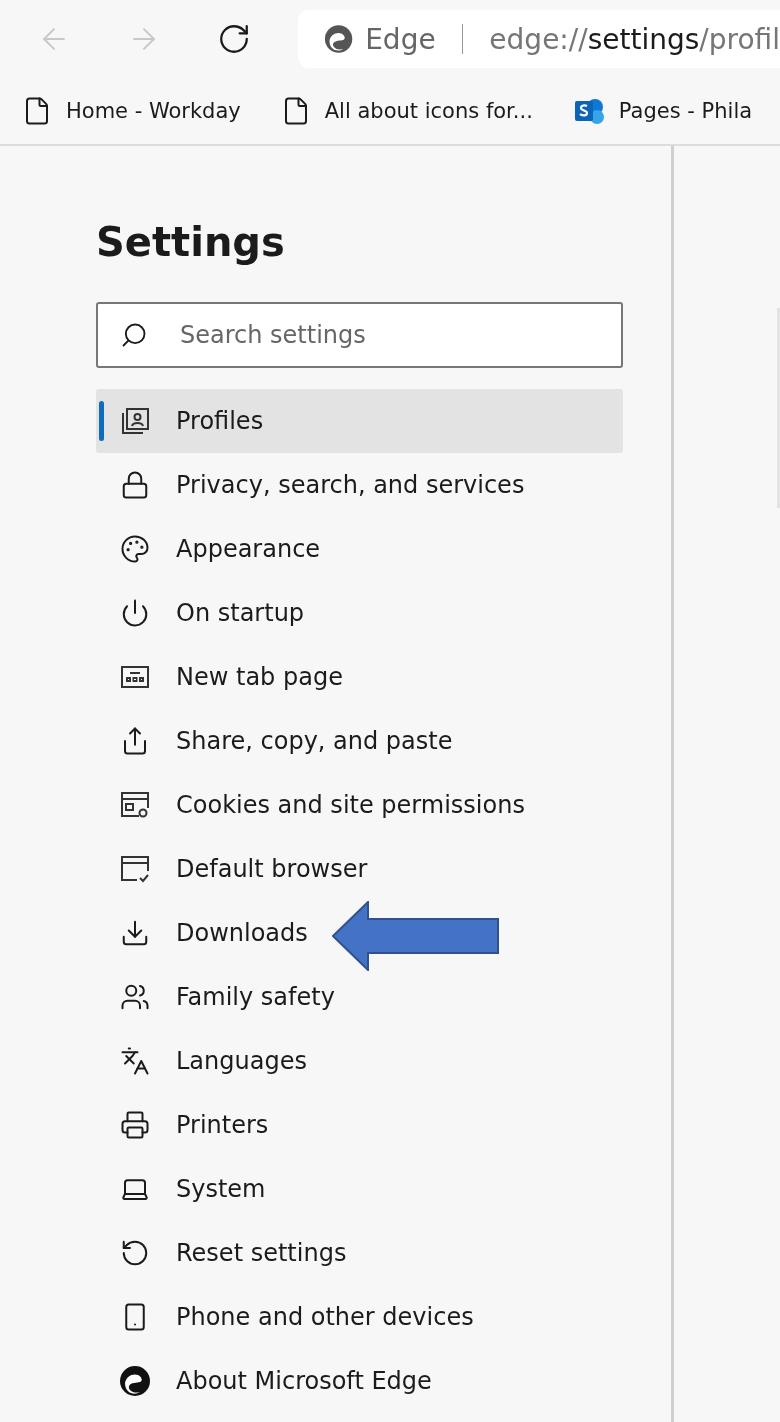  Describe the element at coordinates (191, 242) in the screenshot. I see `settings-title: Settings` at that location.